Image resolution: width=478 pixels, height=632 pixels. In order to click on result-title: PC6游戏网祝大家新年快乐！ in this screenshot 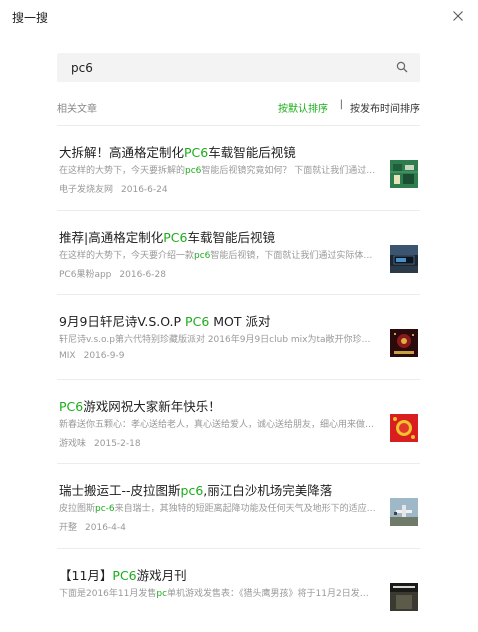, I will do `click(219, 405)`.